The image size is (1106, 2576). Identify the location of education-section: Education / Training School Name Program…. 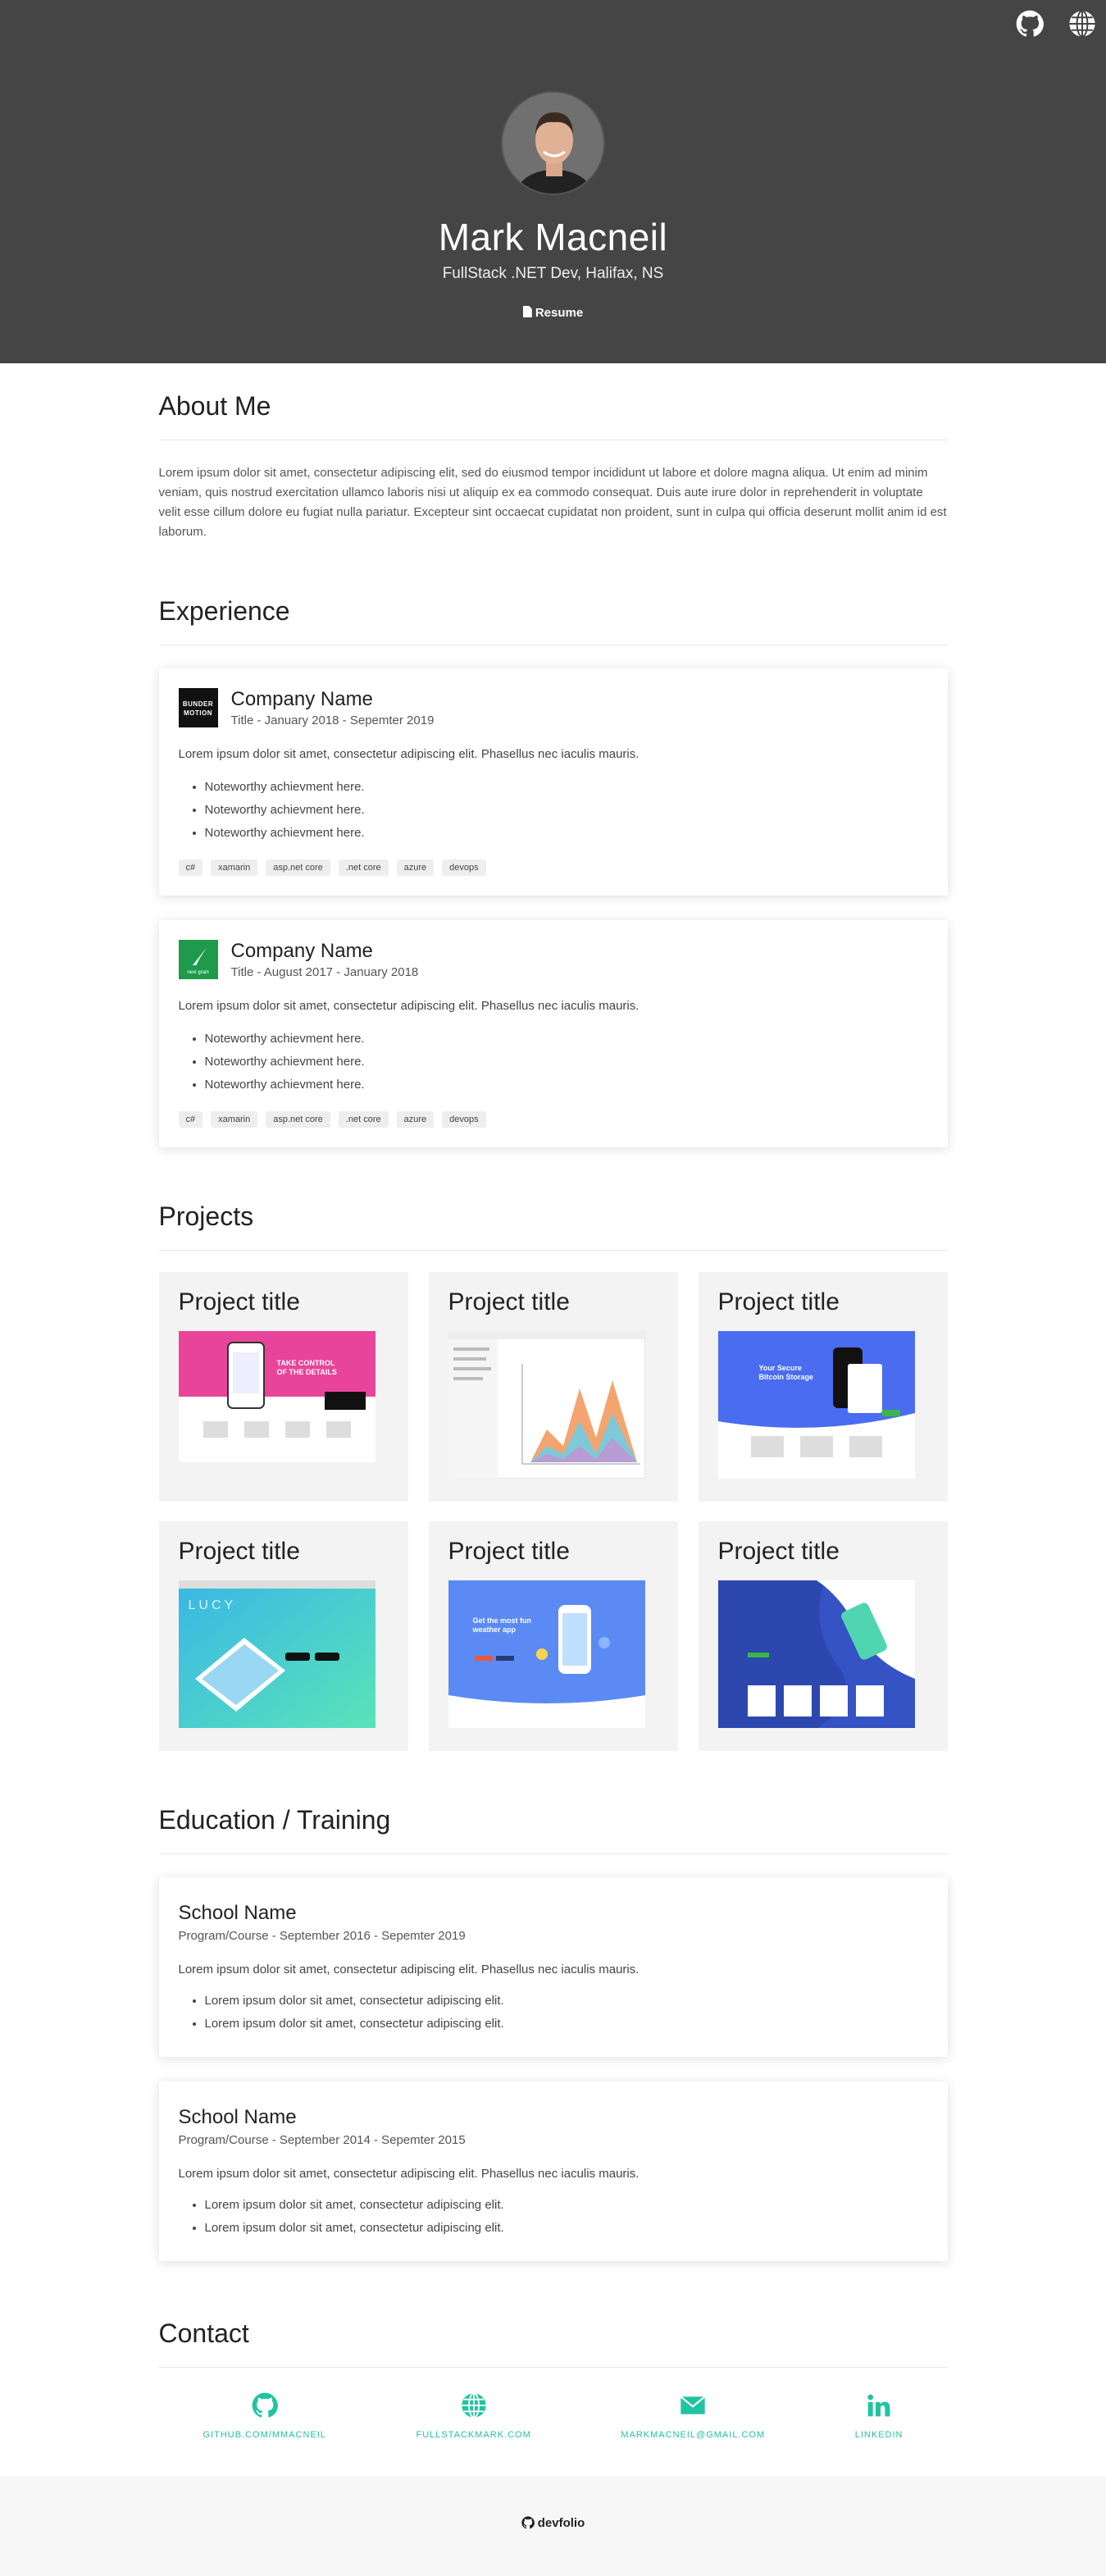
(553, 2033).